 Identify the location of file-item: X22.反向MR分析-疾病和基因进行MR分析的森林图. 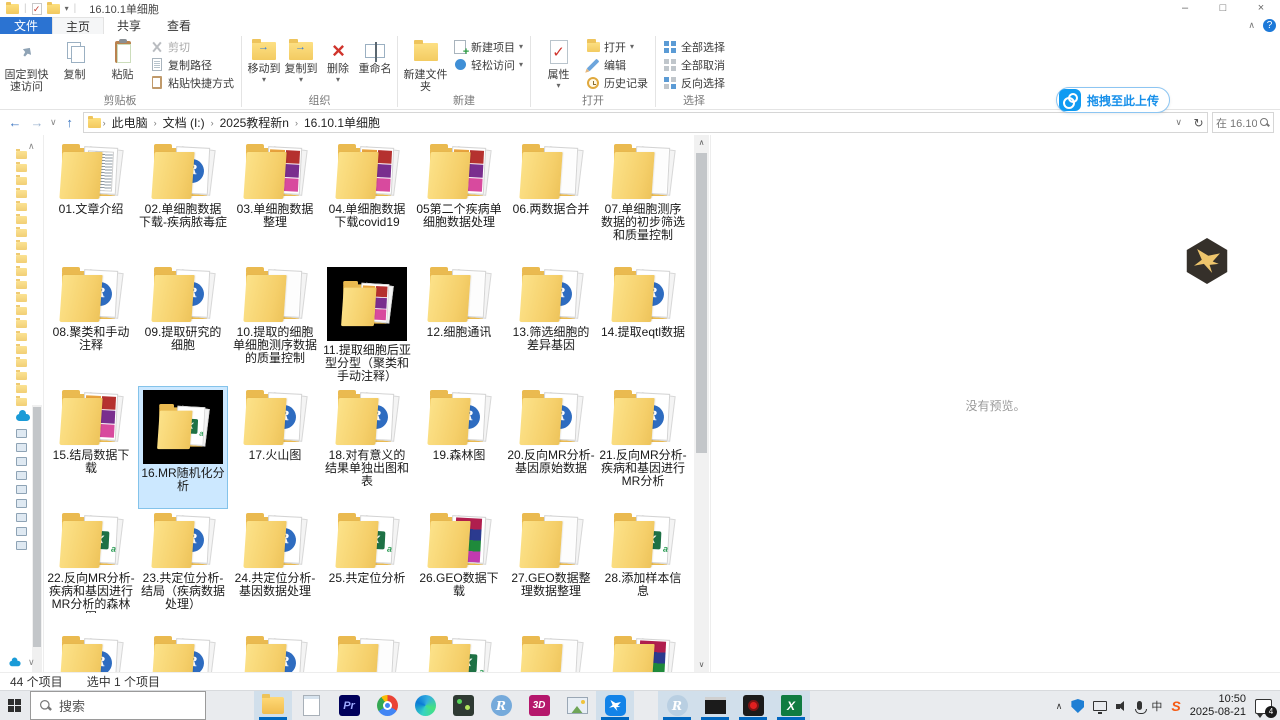
(91, 570).